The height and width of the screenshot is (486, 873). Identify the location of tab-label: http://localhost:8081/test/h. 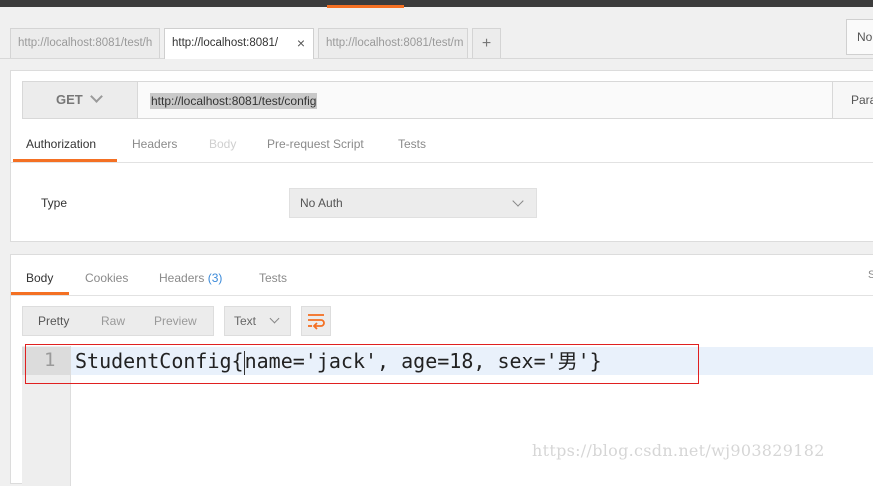
(85, 43).